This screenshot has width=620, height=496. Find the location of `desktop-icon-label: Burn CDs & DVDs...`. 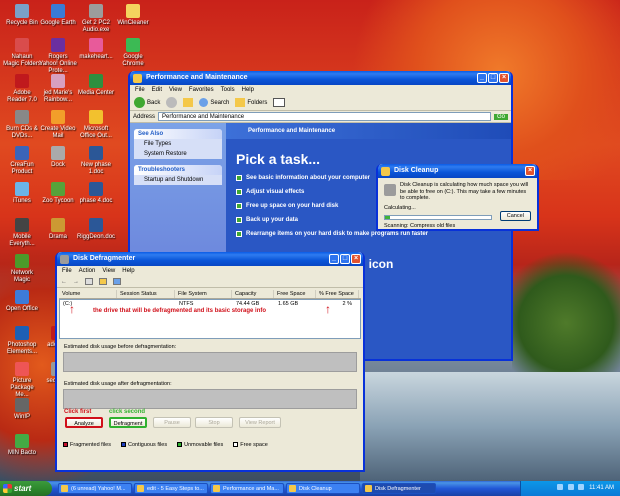

desktop-icon-label: Burn CDs & DVDs... is located at coordinates (22, 132).